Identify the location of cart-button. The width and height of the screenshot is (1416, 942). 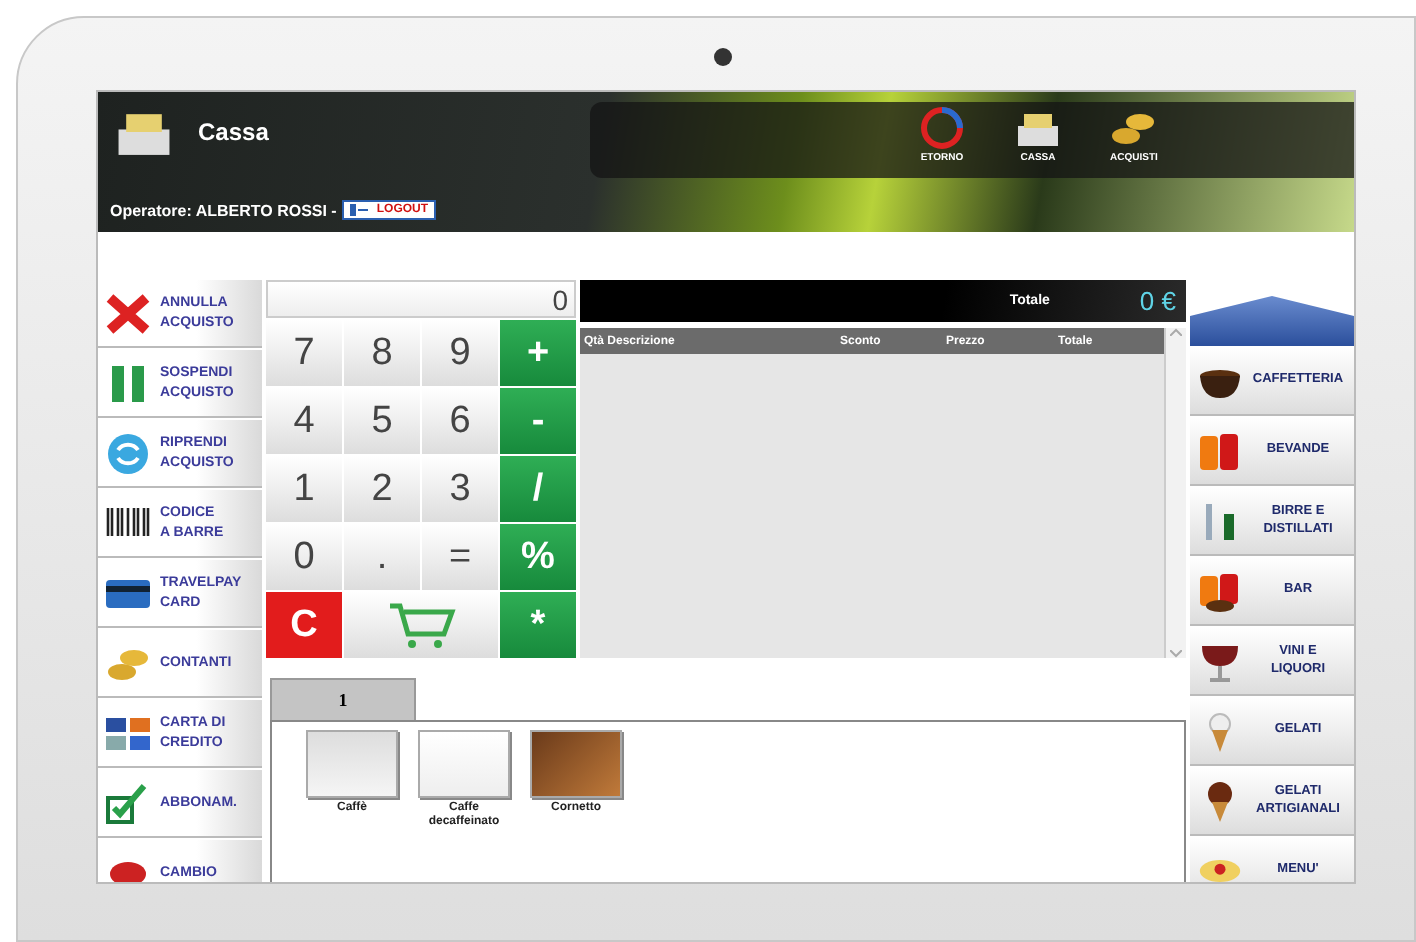
(421, 625).